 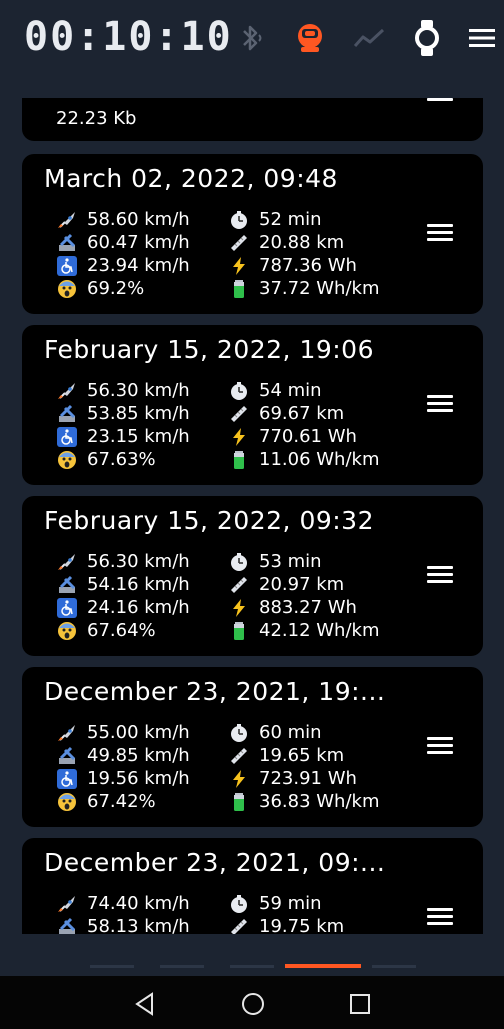 What do you see at coordinates (292, 436) in the screenshot?
I see `energy: 770.61 Wh` at bounding box center [292, 436].